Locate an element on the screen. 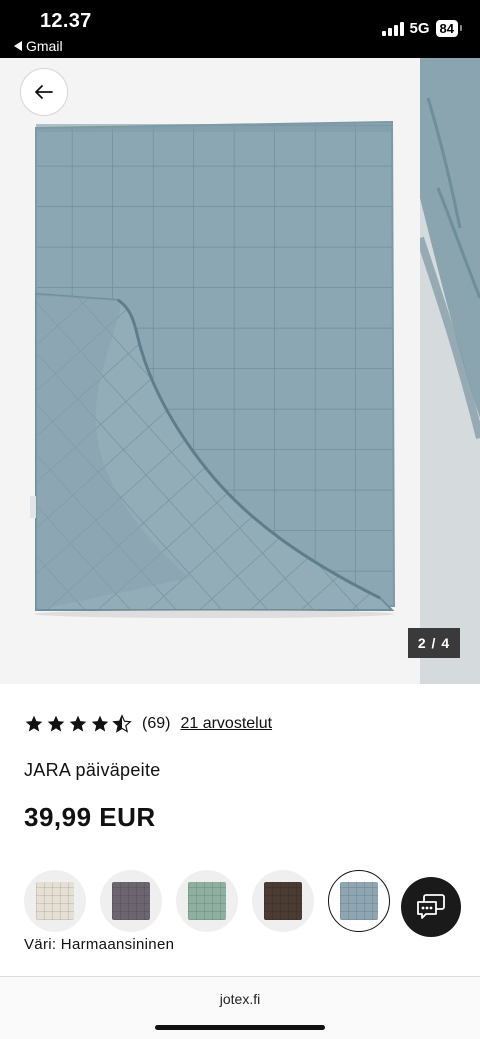 Image resolution: width=480 pixels, height=1039 pixels. back-to-app-link: Gmail is located at coordinates (38, 46).